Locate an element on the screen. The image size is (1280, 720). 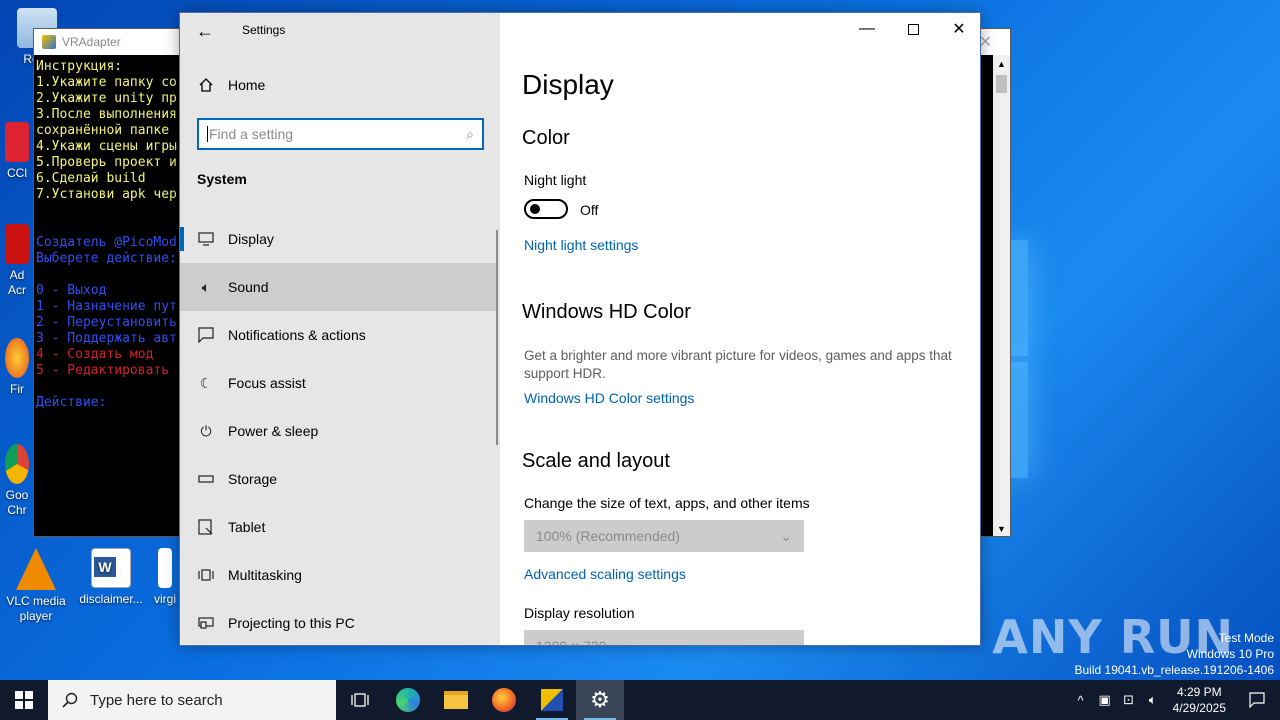
nav-item-multitasking: Multitasking is located at coordinates (340, 575).